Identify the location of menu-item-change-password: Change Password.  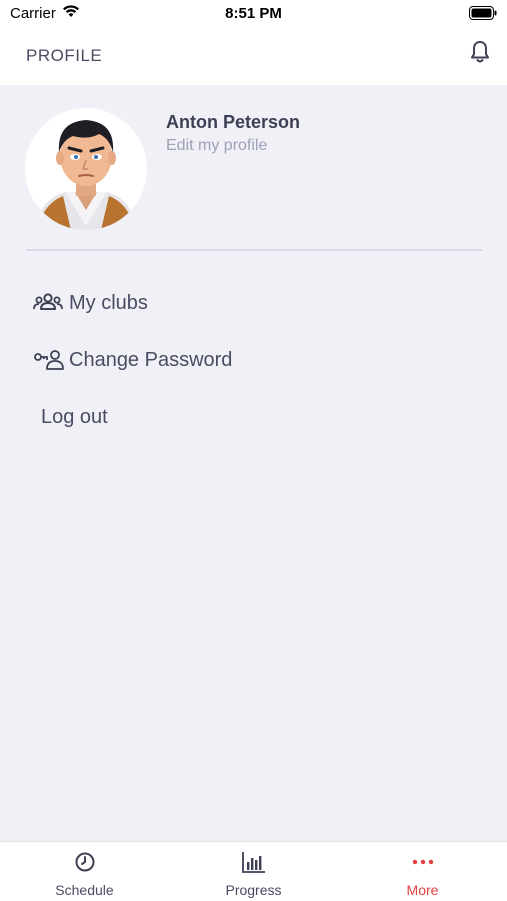
(253, 360).